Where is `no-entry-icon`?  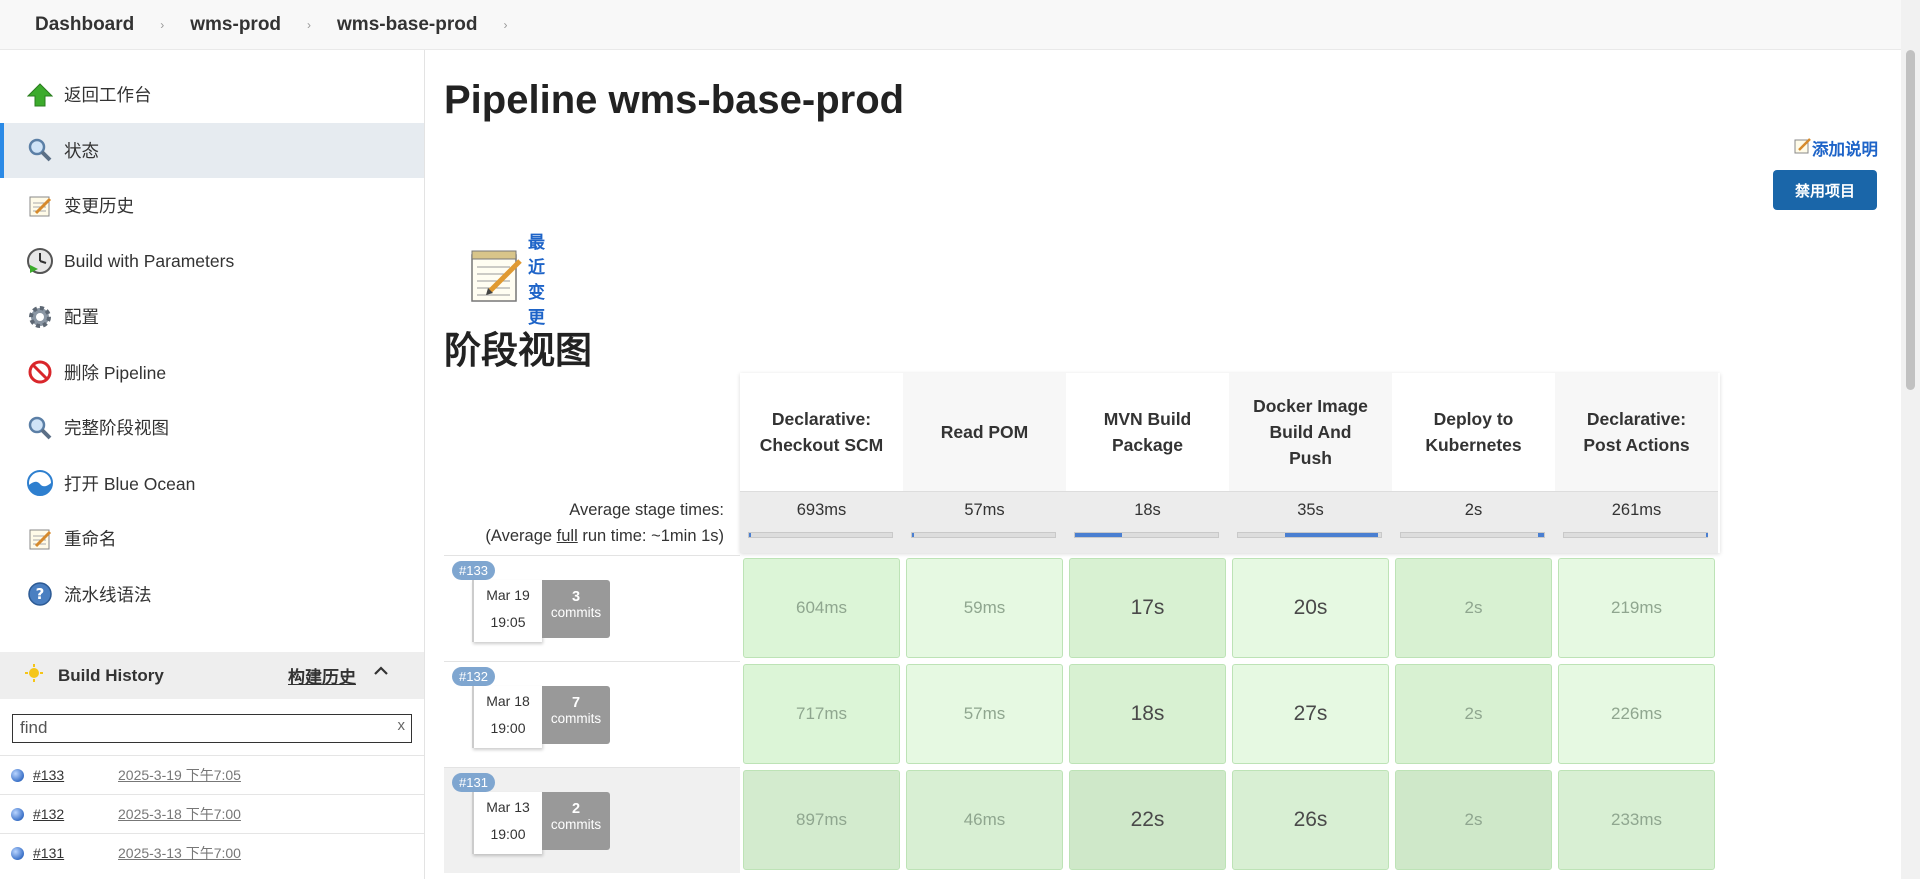
no-entry-icon is located at coordinates (40, 372).